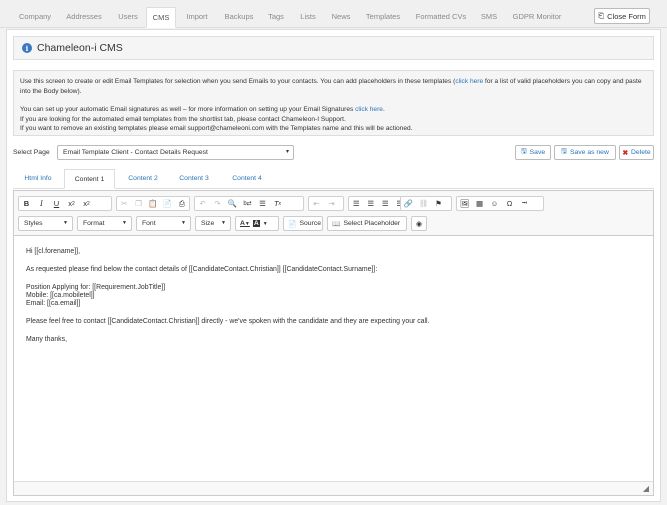 This screenshot has height=505, width=667. Describe the element at coordinates (56, 203) in the screenshot. I see `underline-icon: U` at that location.